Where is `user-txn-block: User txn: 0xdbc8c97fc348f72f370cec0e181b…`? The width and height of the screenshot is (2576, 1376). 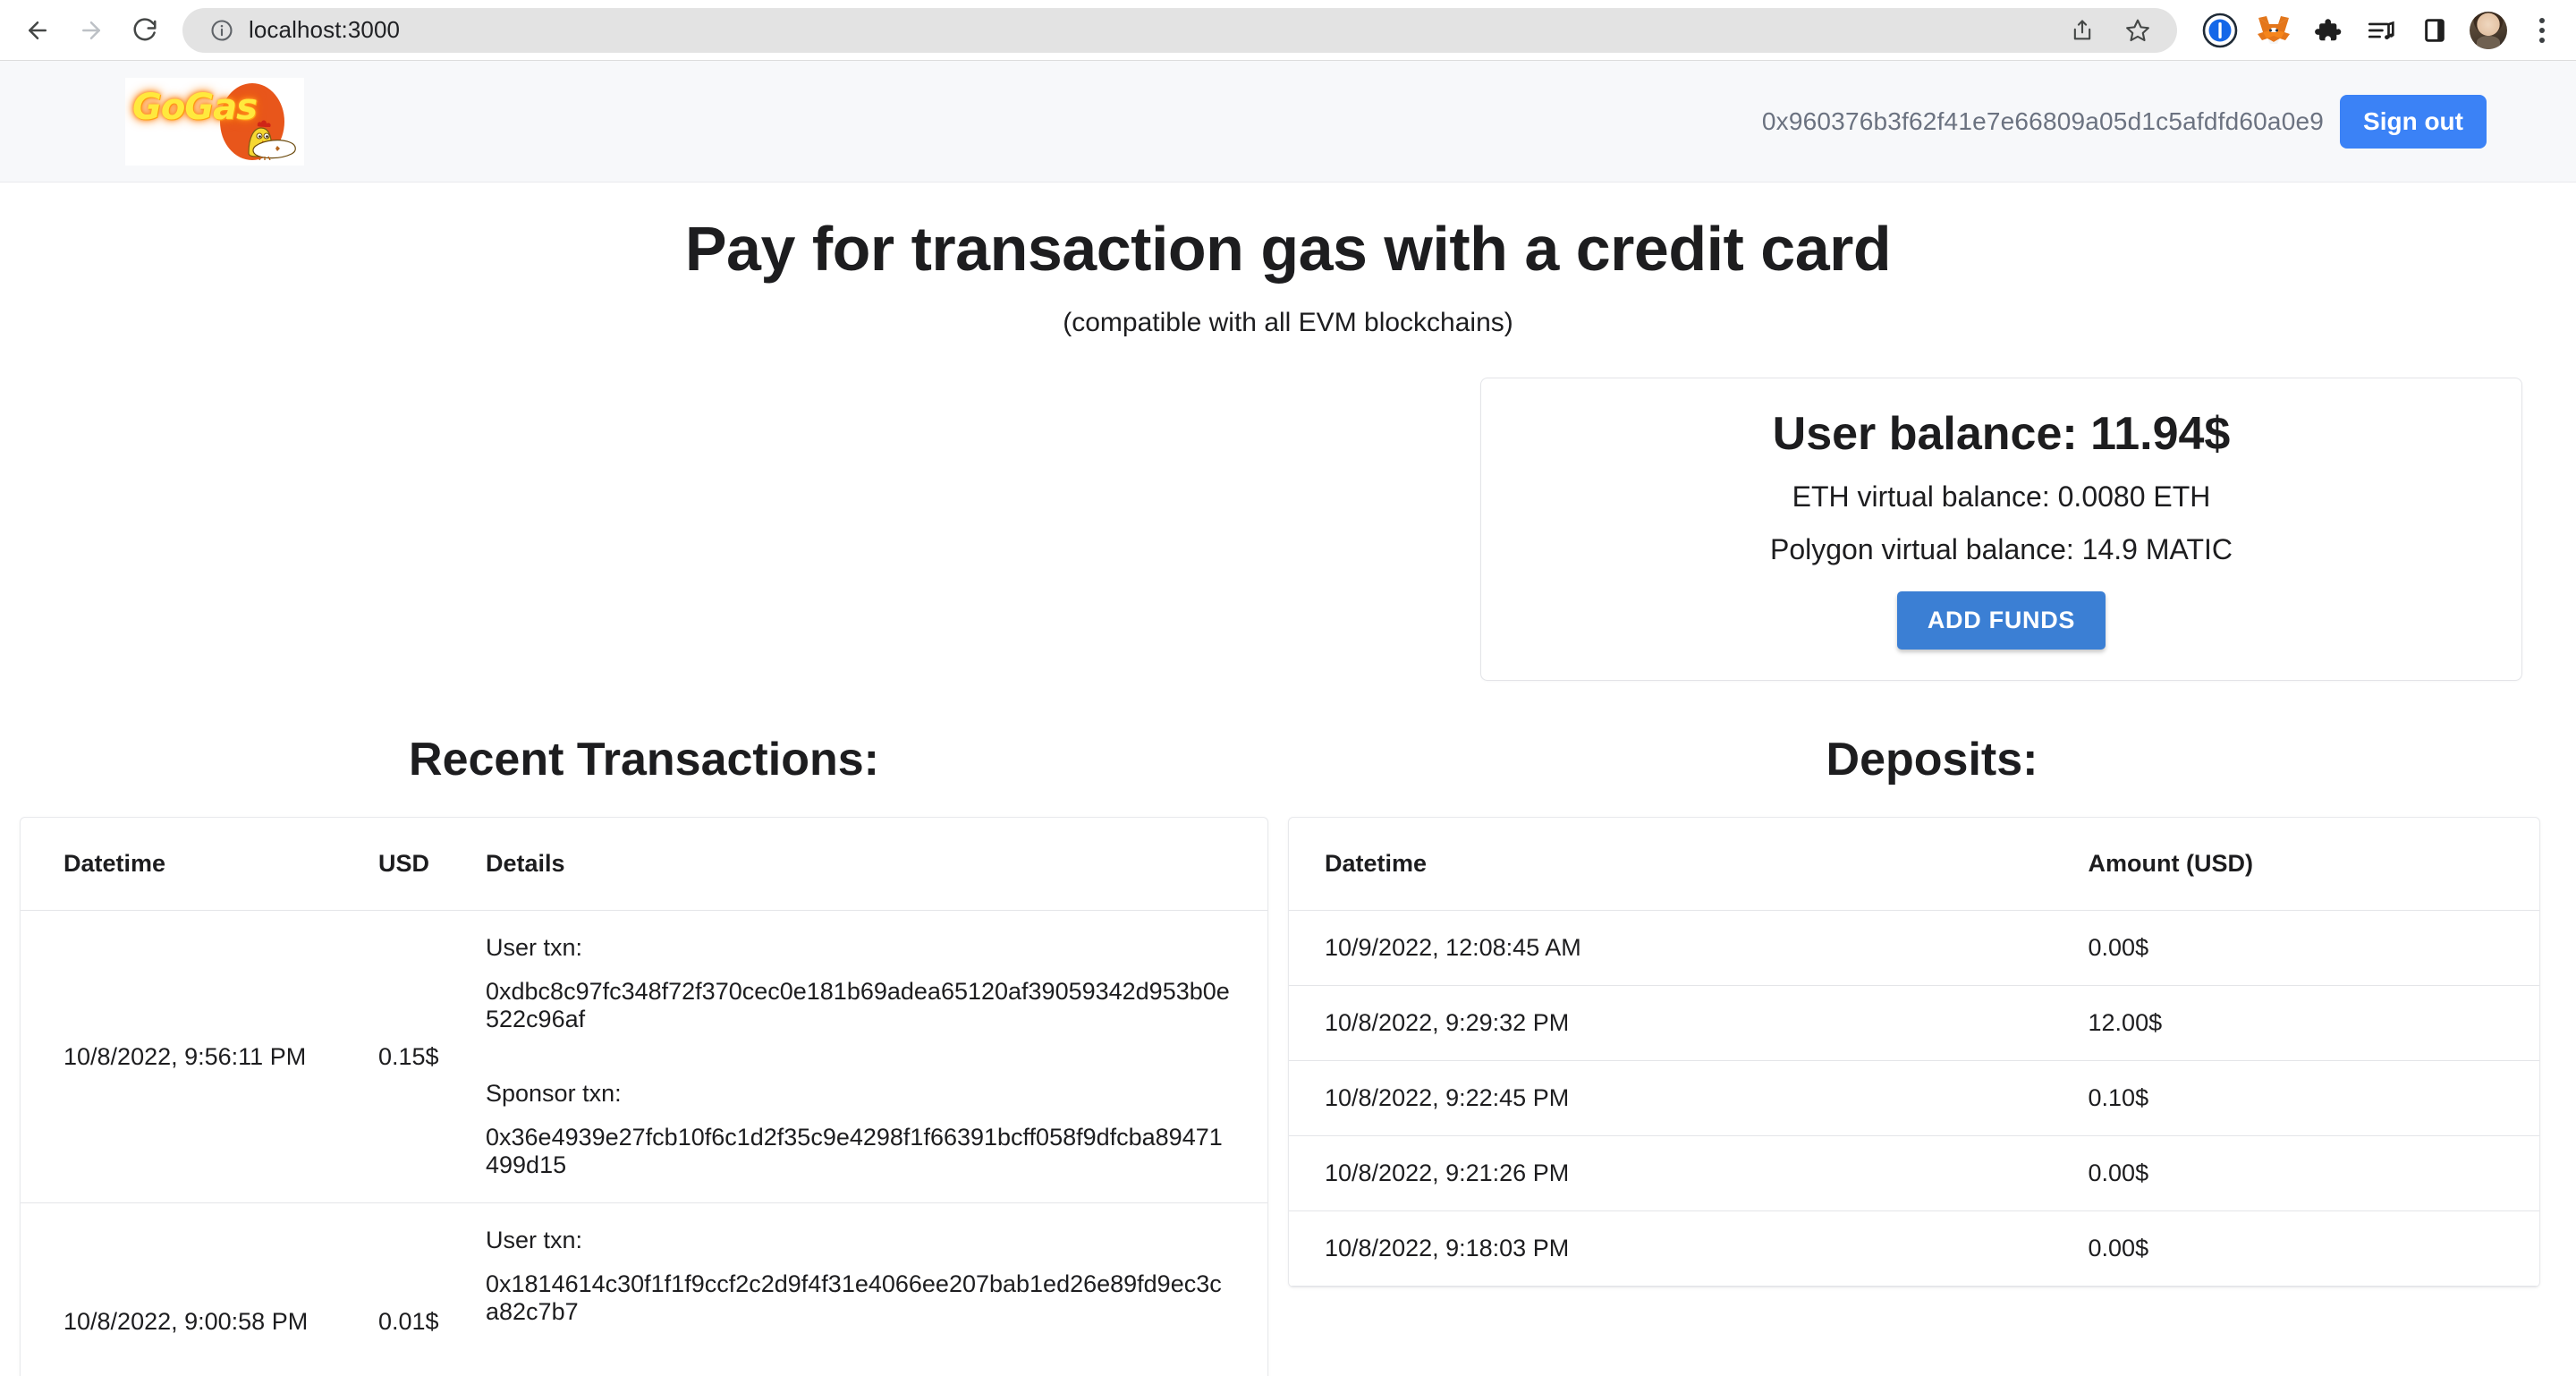
user-txn-block: User txn: 0xdbc8c97fc348f72f370cec0e181b… is located at coordinates (859, 983).